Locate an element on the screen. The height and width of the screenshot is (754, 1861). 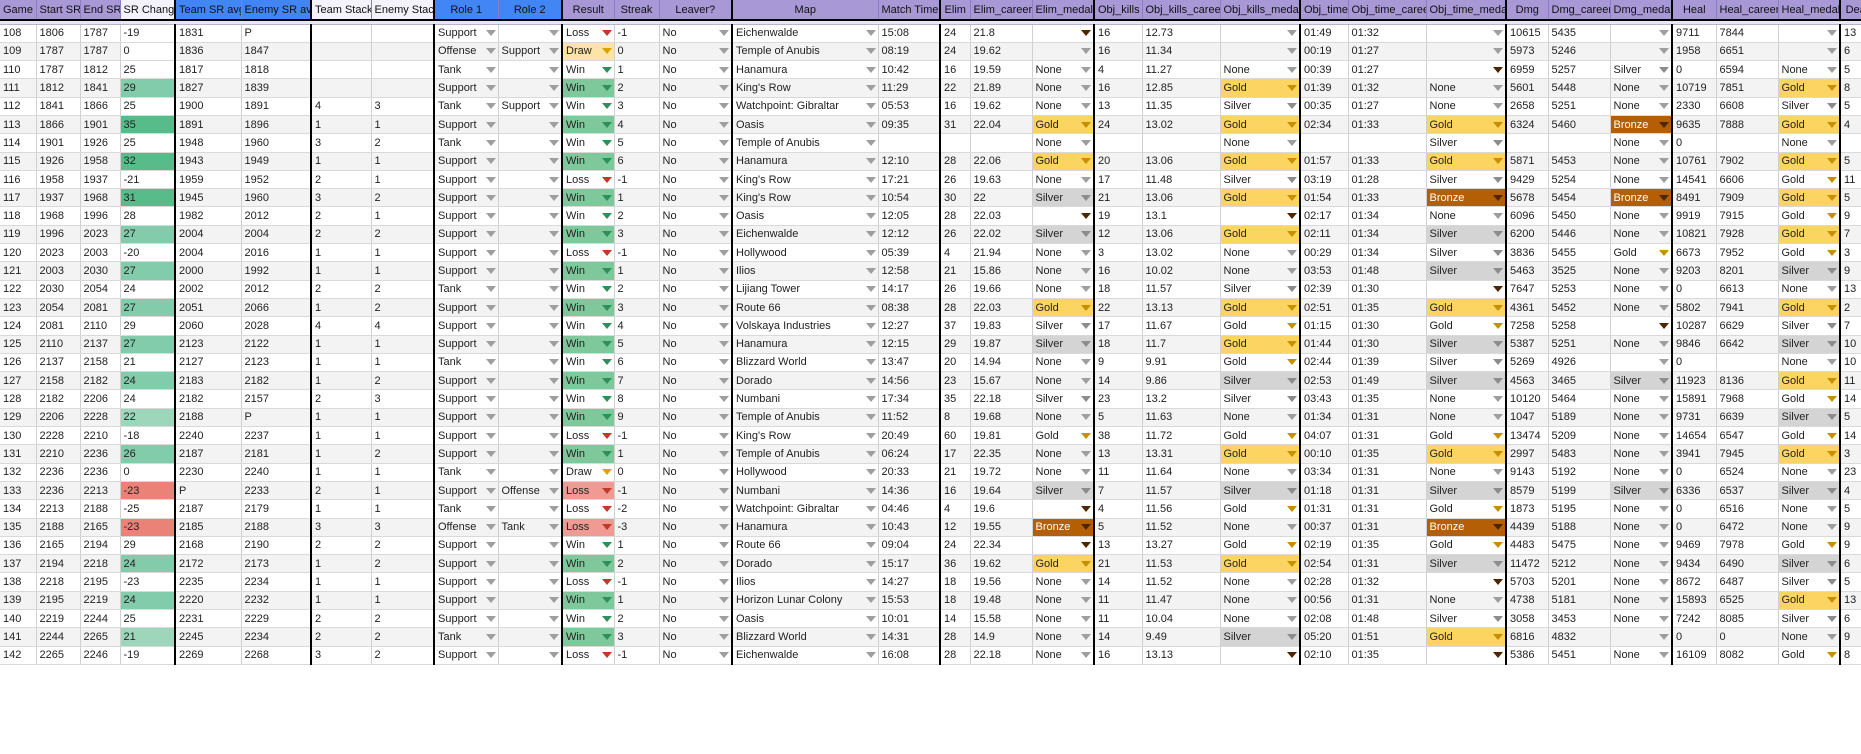
cell-enemy_sr_avg: 2232 is located at coordinates (276, 601).